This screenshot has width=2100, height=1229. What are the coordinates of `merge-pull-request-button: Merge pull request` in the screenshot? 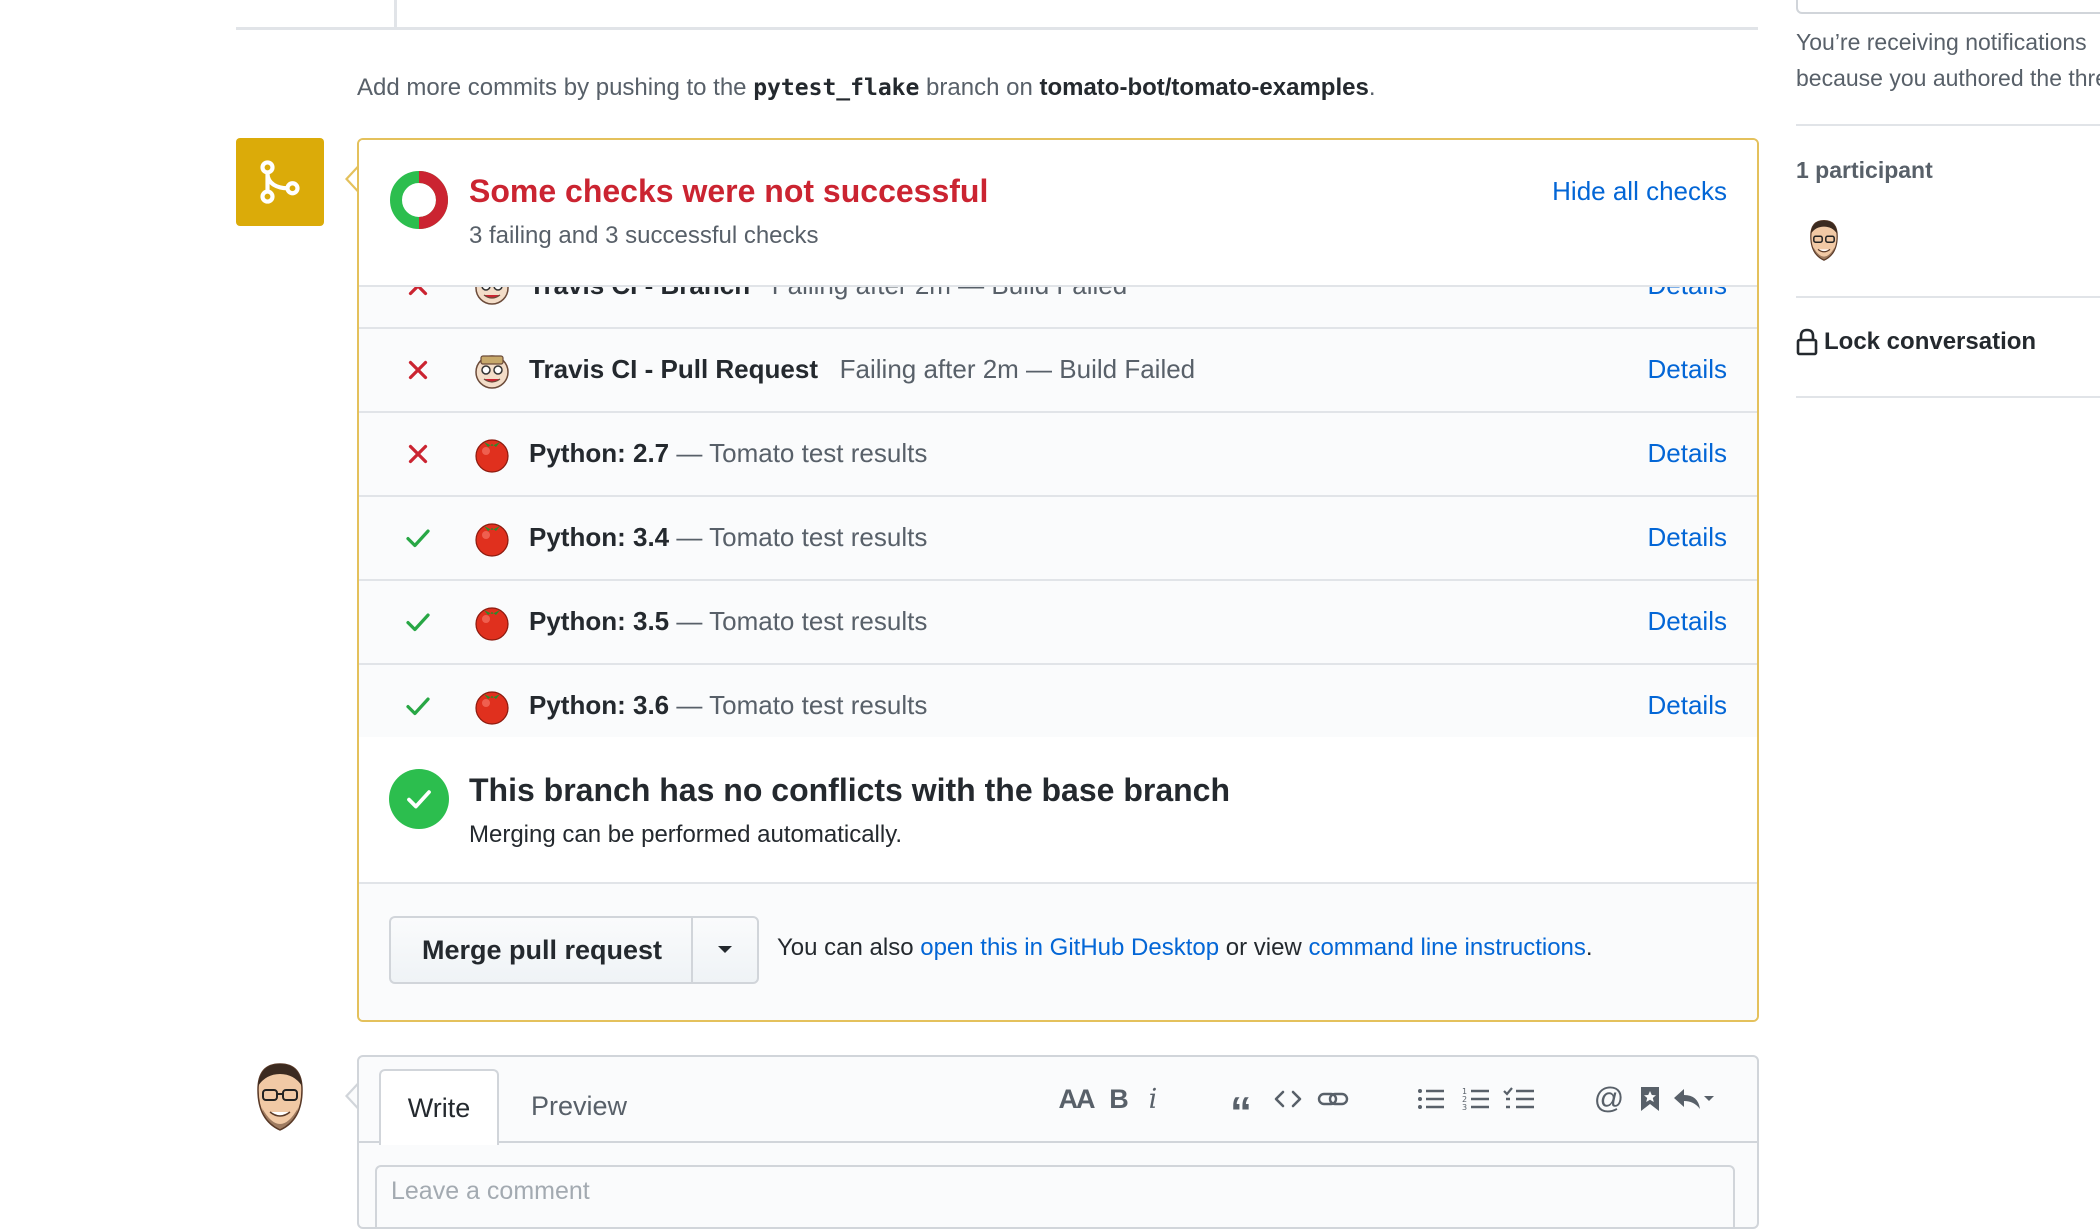 It's located at (541, 950).